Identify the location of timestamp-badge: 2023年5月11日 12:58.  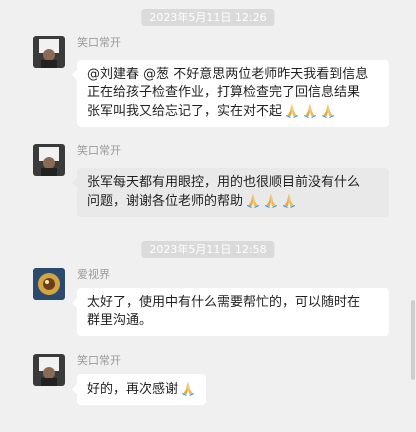
(208, 249).